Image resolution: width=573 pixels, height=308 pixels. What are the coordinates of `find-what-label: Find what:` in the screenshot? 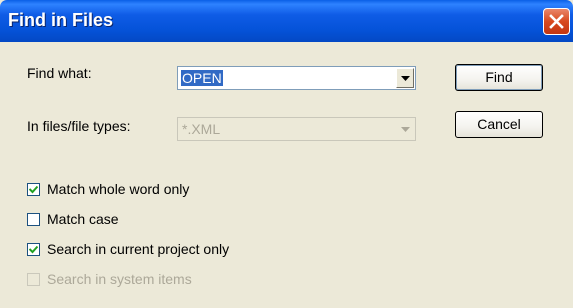 It's located at (59, 73).